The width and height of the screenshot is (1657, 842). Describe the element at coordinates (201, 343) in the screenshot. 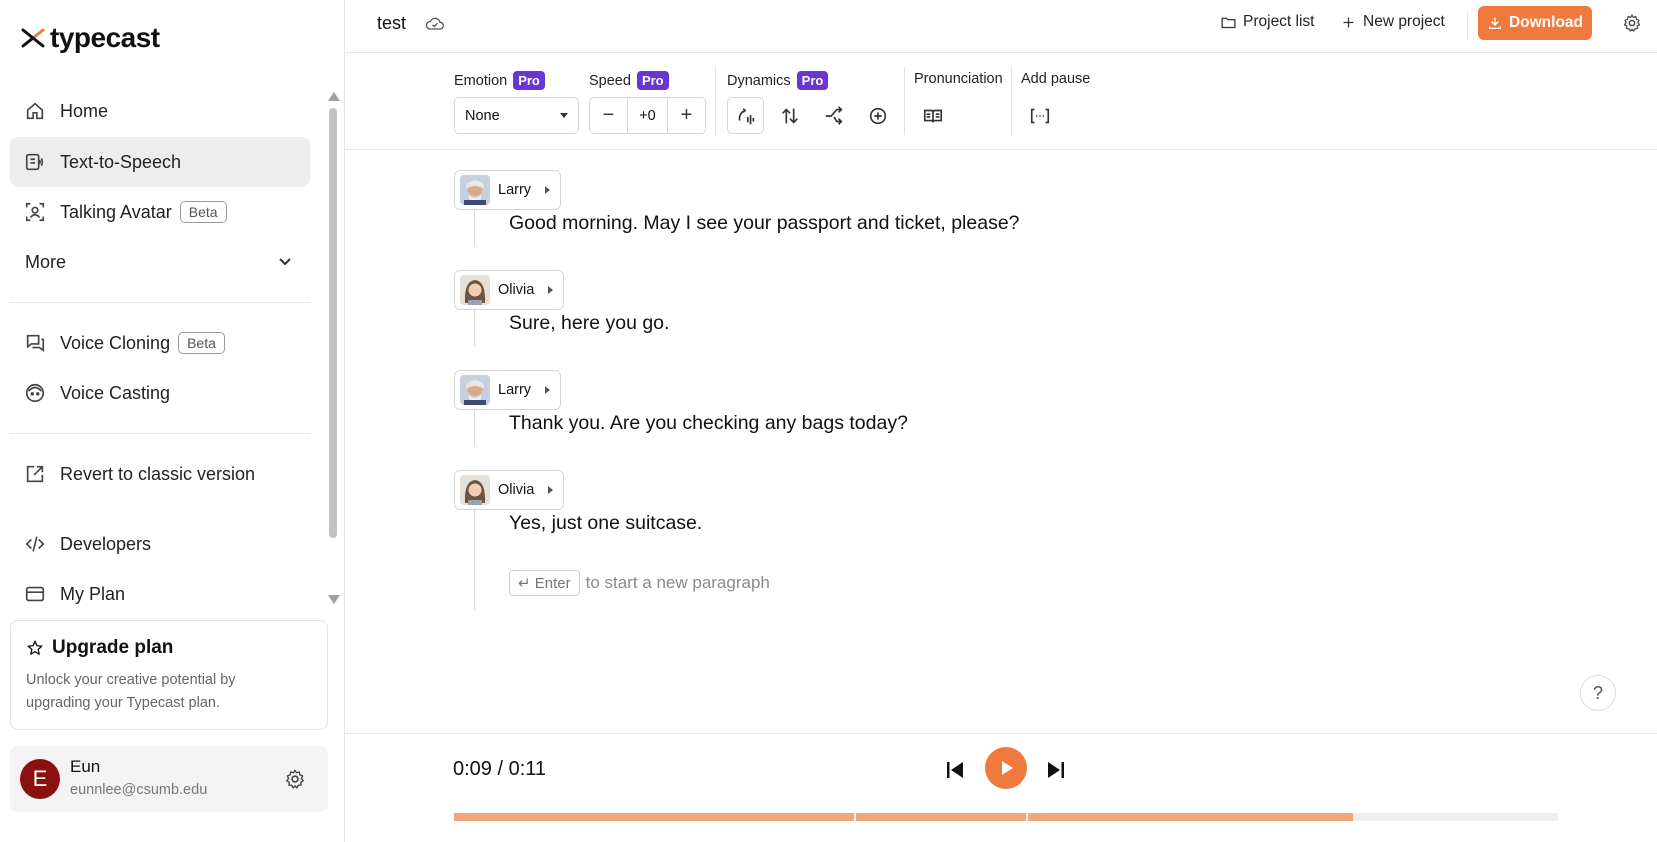

I see `beta-badge: Beta` at that location.